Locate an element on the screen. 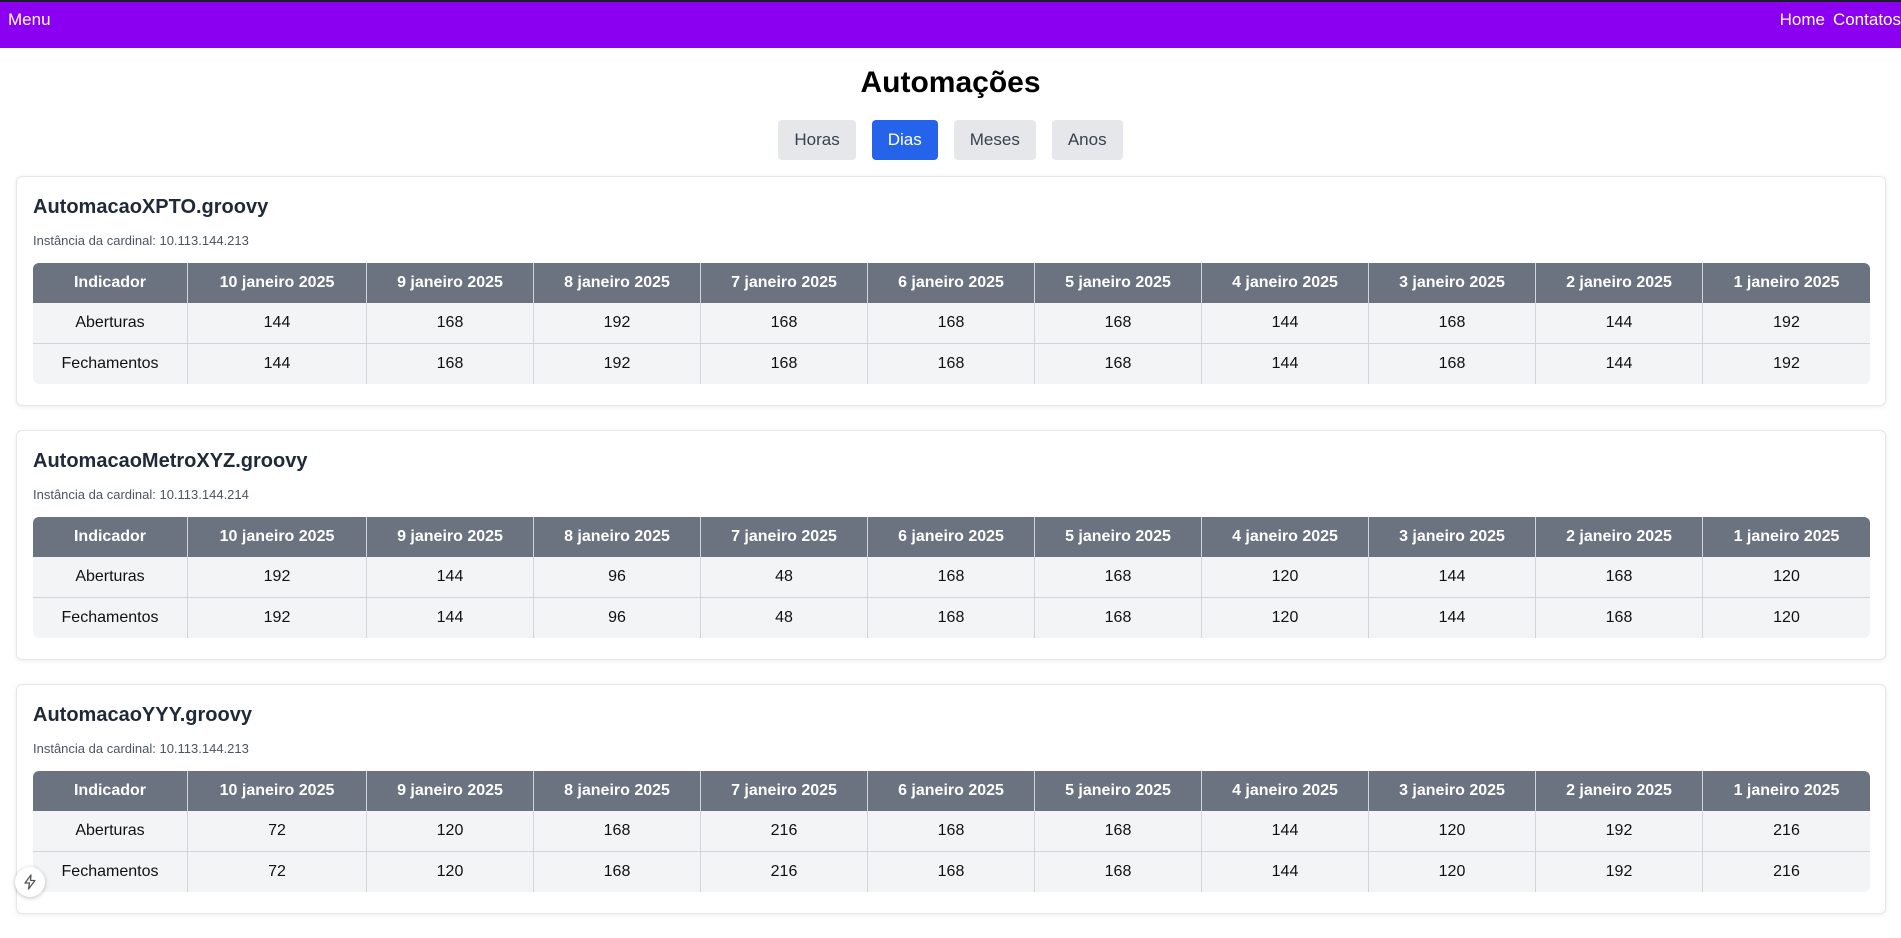 Image resolution: width=1901 pixels, height=938 pixels. table-row: Aberturas 192 144 96 48 168 168 120 144 168 120 is located at coordinates (951, 577).